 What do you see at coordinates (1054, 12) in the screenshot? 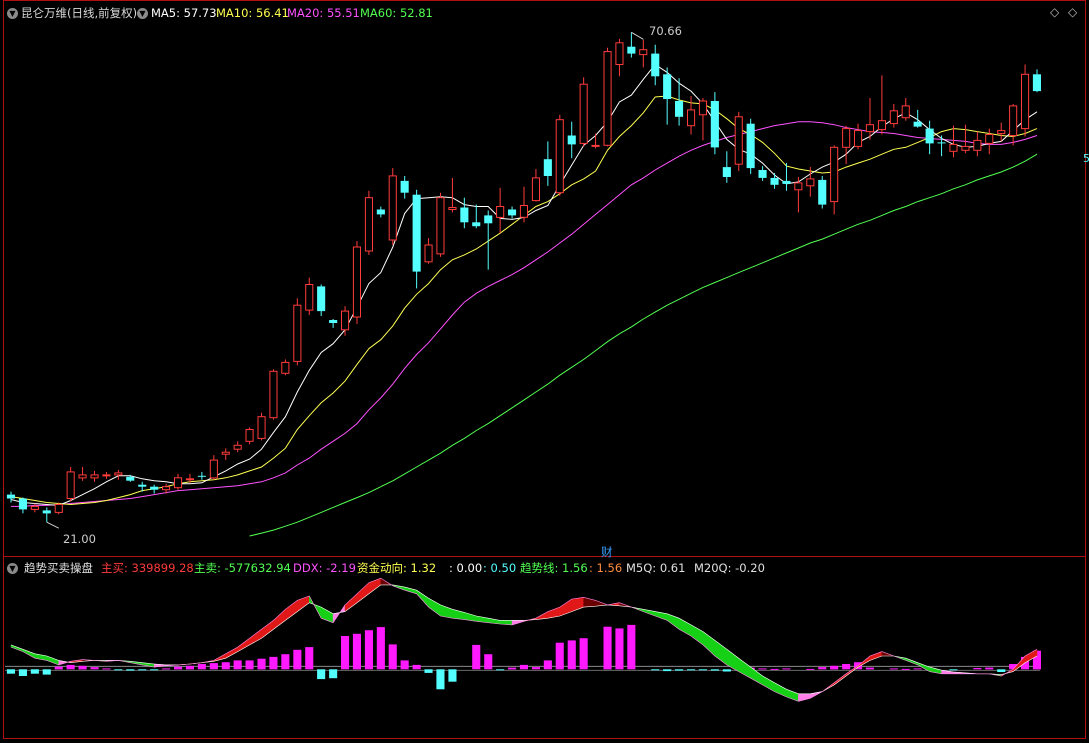
I see `diamond-icon: ◇` at bounding box center [1054, 12].